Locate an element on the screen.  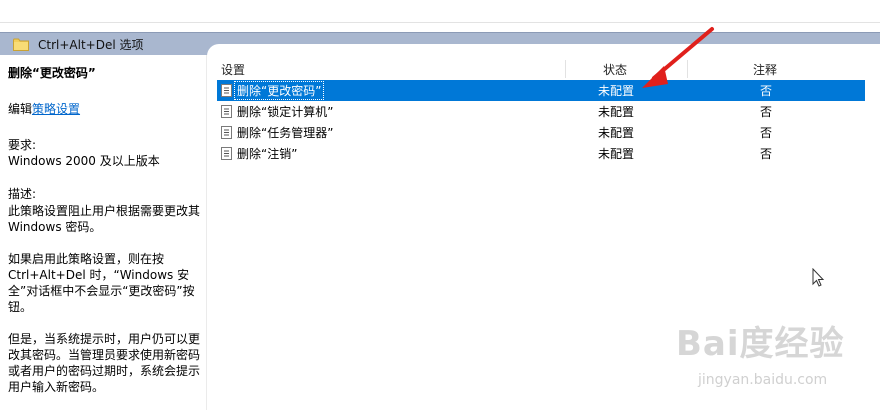
setting-name: 删除“锁定计算机” is located at coordinates (285, 112).